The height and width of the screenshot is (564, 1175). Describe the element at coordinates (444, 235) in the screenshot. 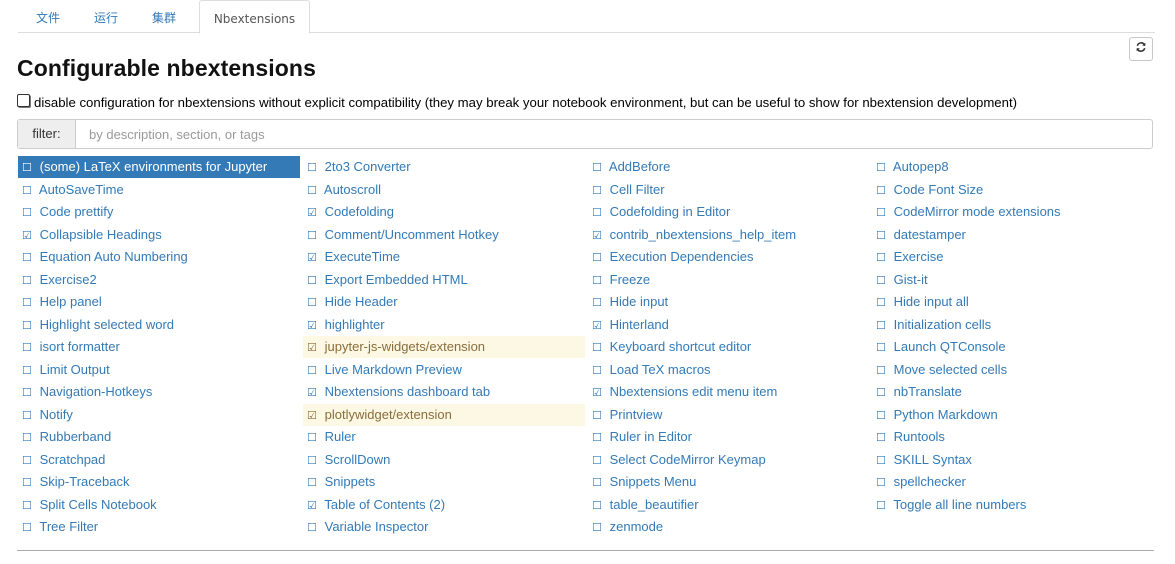

I see `nbextension-item: ☐ Comment/Uncomment Hotkey` at that location.